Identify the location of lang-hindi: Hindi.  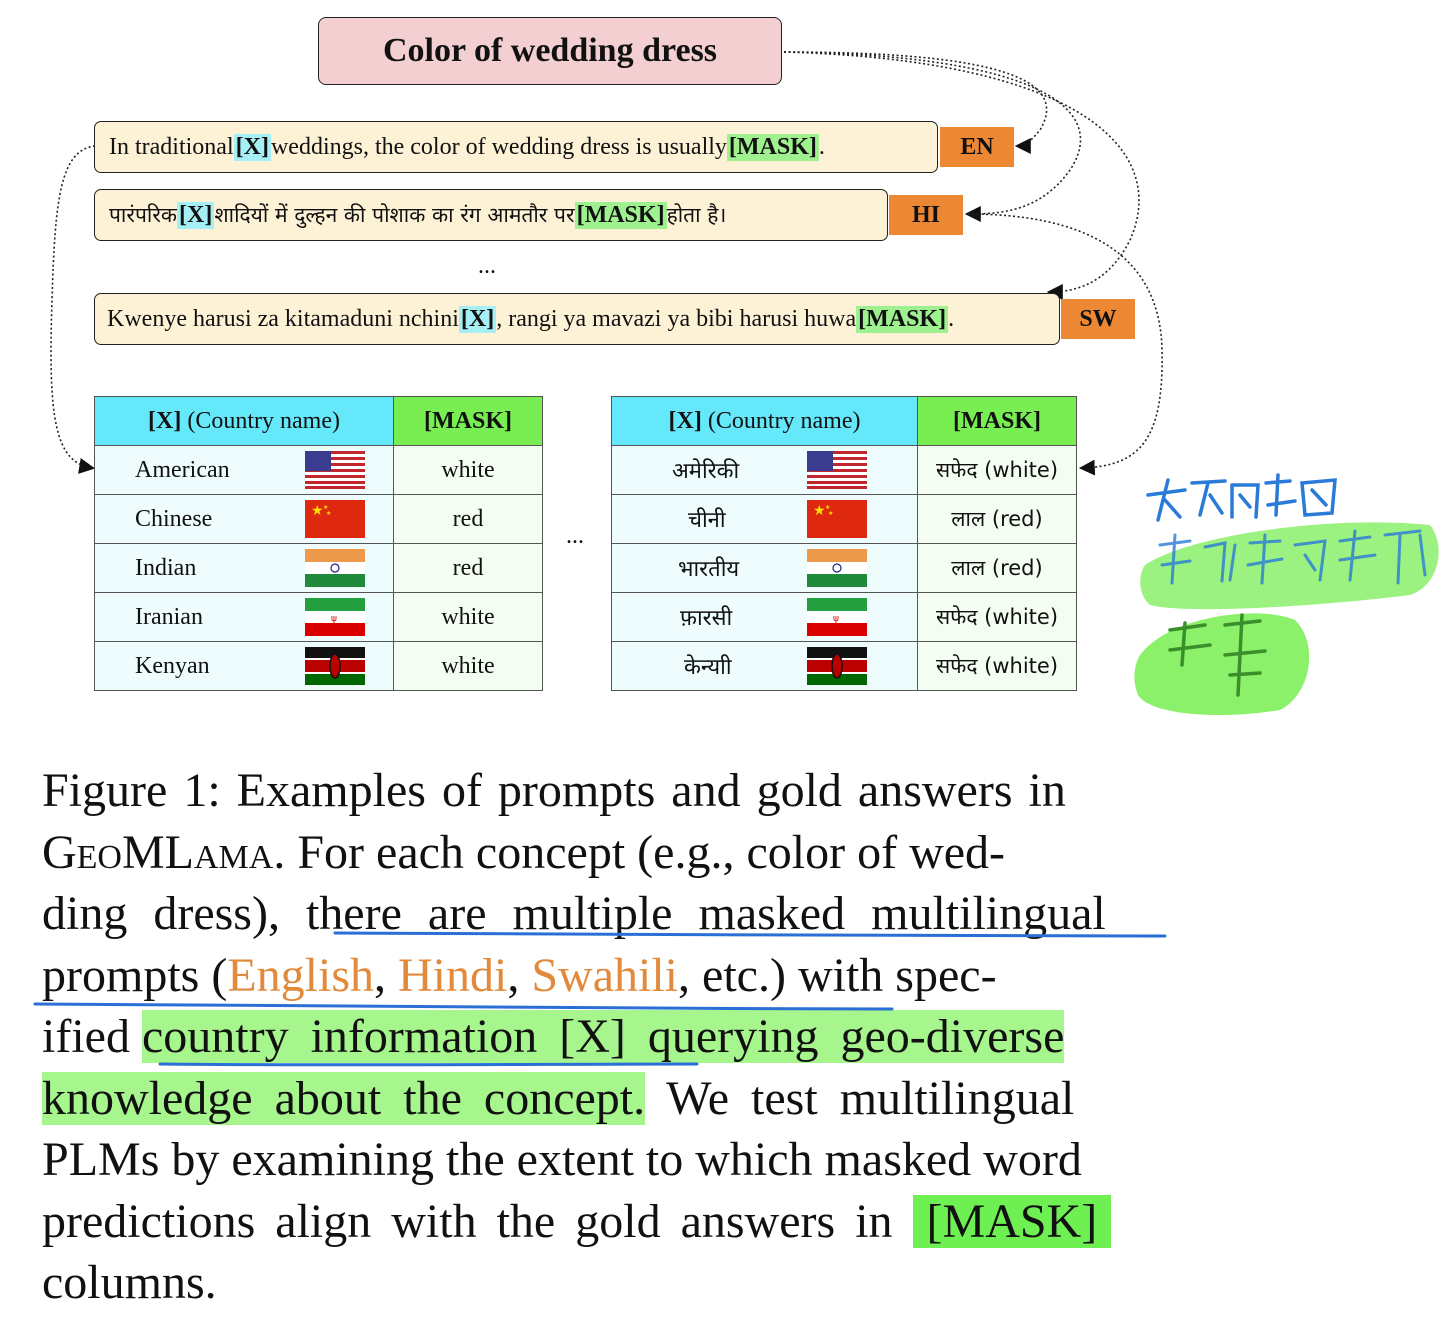
(453, 975).